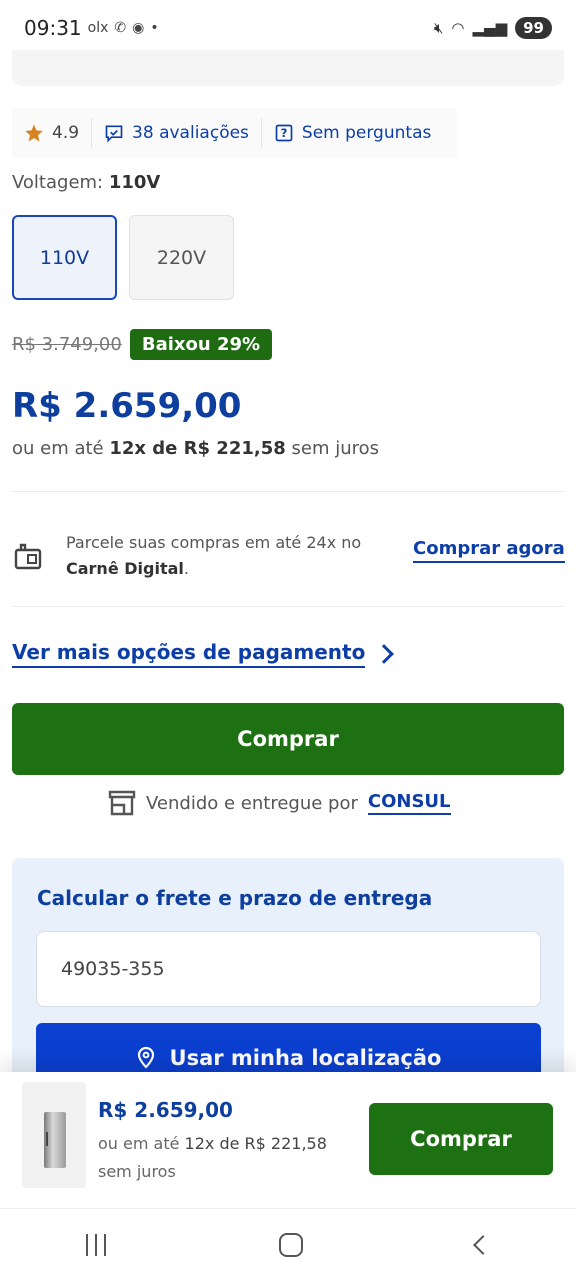 The height and width of the screenshot is (1280, 576). What do you see at coordinates (489, 550) in the screenshot?
I see `buy-now-link: Comprar agora` at bounding box center [489, 550].